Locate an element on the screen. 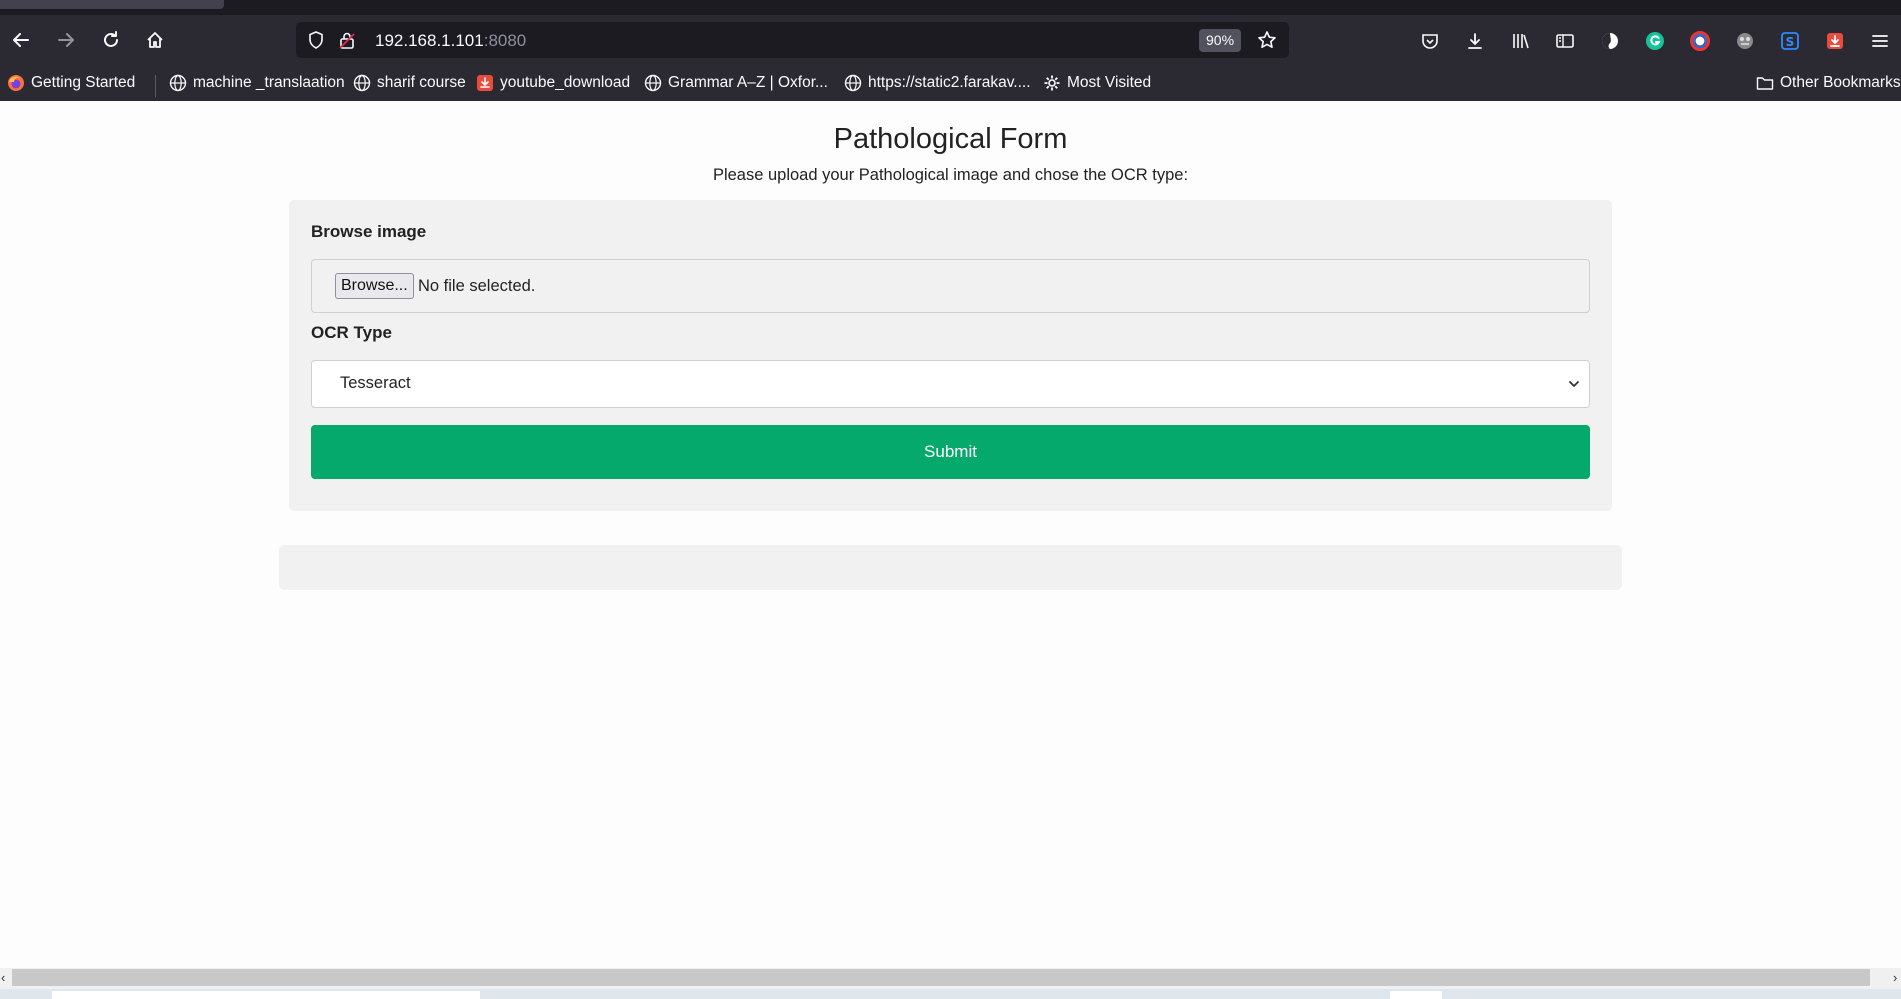 Image resolution: width=1901 pixels, height=999 pixels. url-text: 192.168.1.101:8080 is located at coordinates (450, 41).